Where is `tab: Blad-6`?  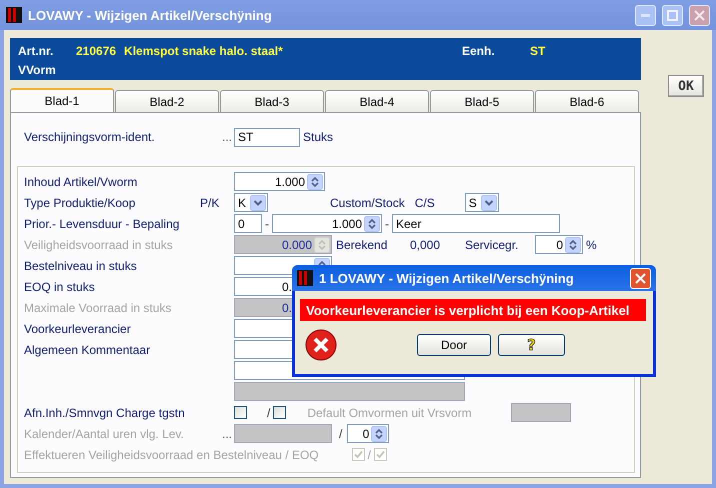 tab: Blad-6 is located at coordinates (587, 101).